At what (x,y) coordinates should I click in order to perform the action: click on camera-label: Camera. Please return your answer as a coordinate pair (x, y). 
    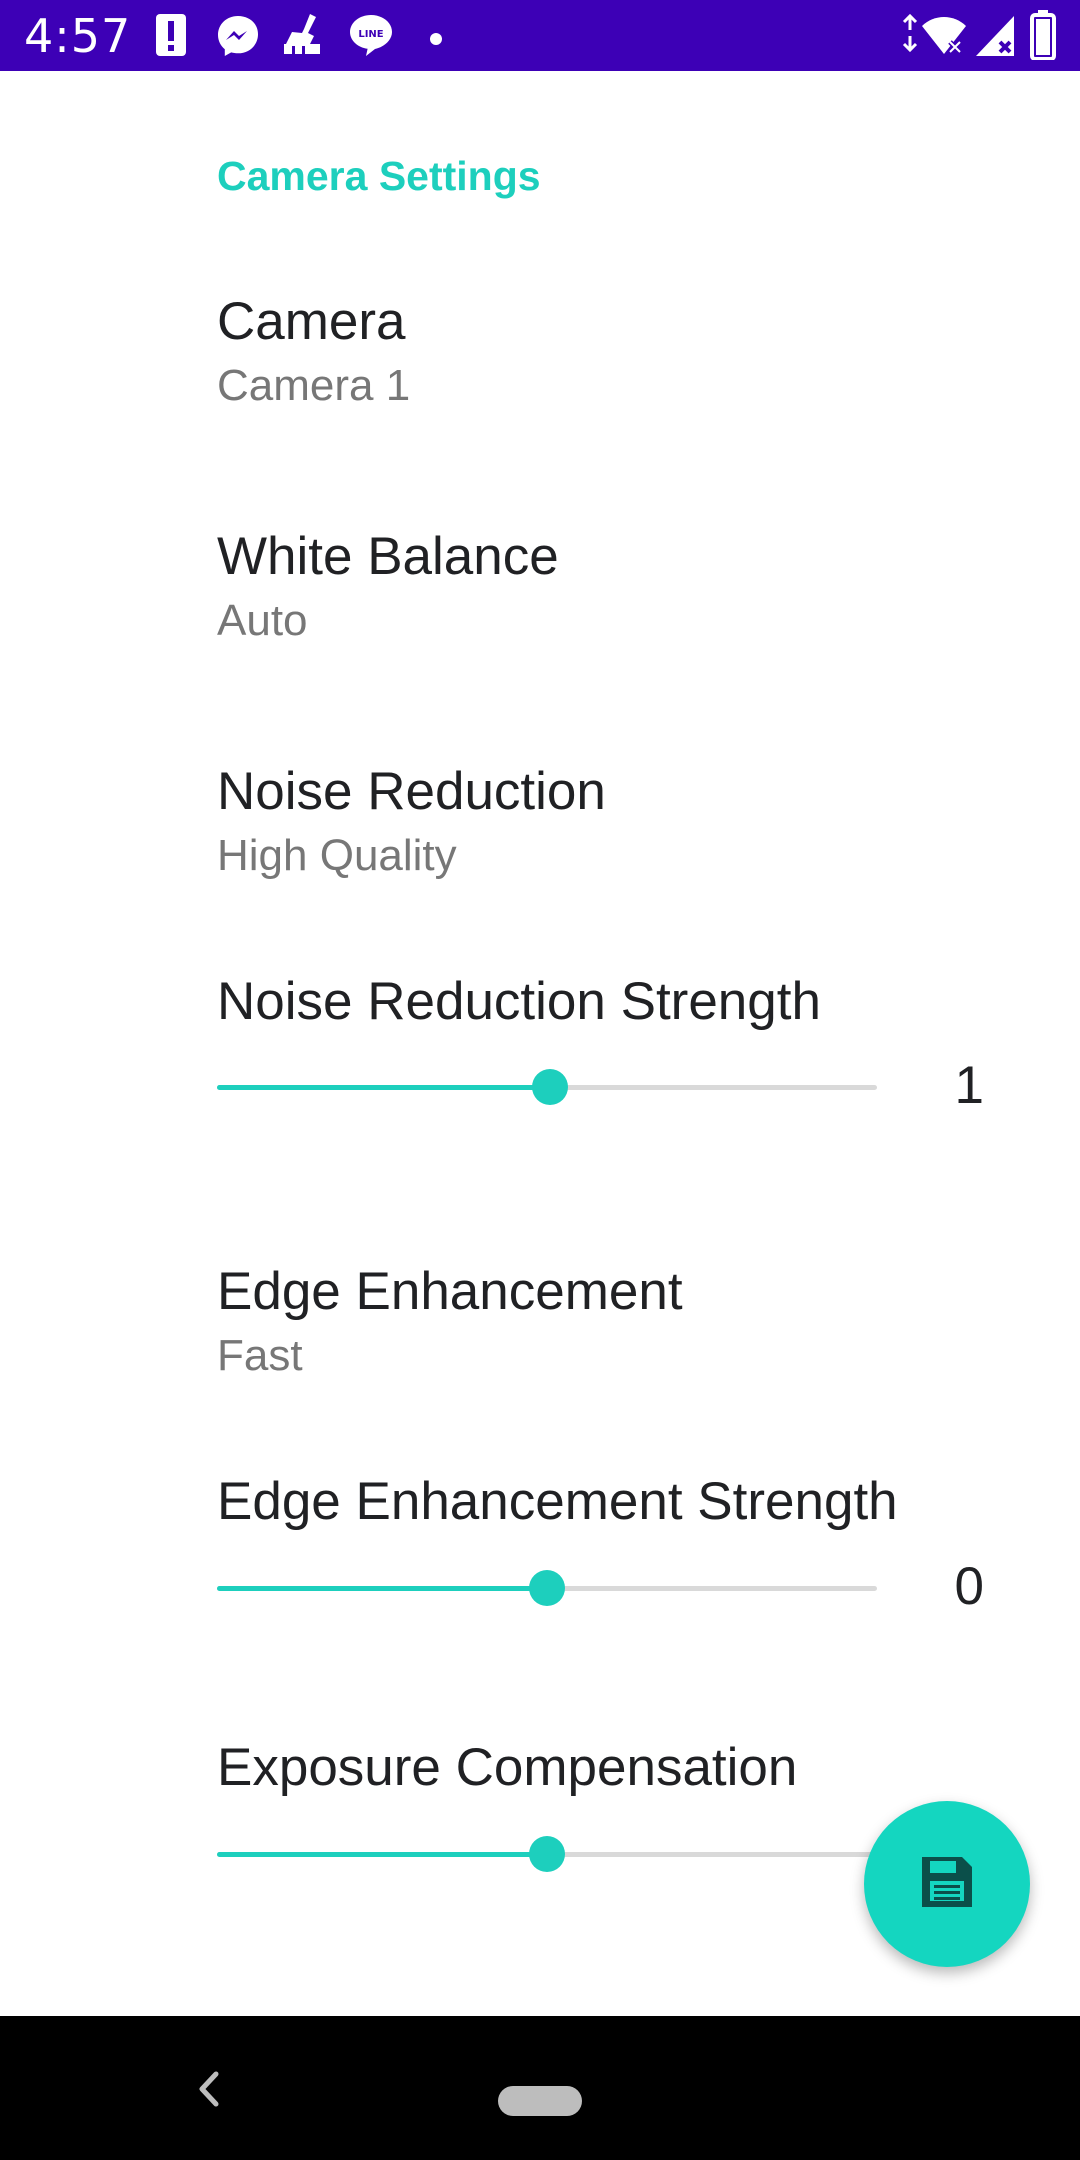
    Looking at the image, I should click on (311, 321).